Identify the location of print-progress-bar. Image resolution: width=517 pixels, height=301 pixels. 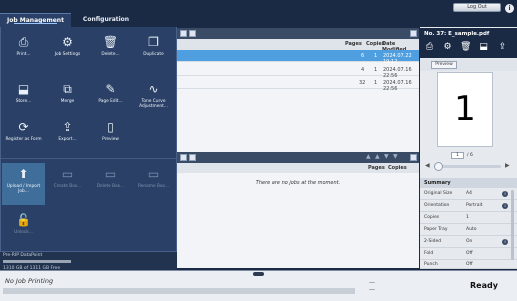
(179, 291).